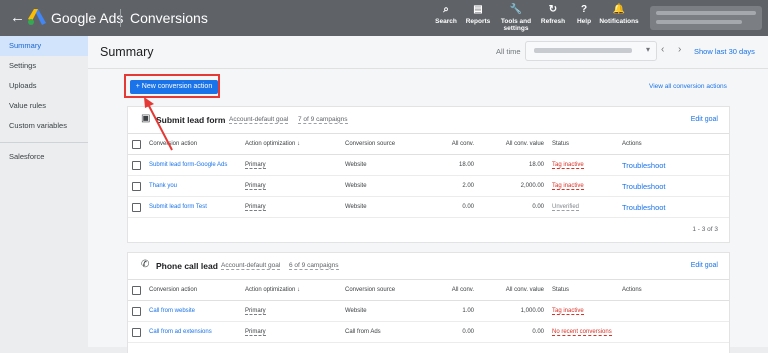 The image size is (768, 353). What do you see at coordinates (193, 186) in the screenshot?
I see `conversion-action-link: Thank you` at bounding box center [193, 186].